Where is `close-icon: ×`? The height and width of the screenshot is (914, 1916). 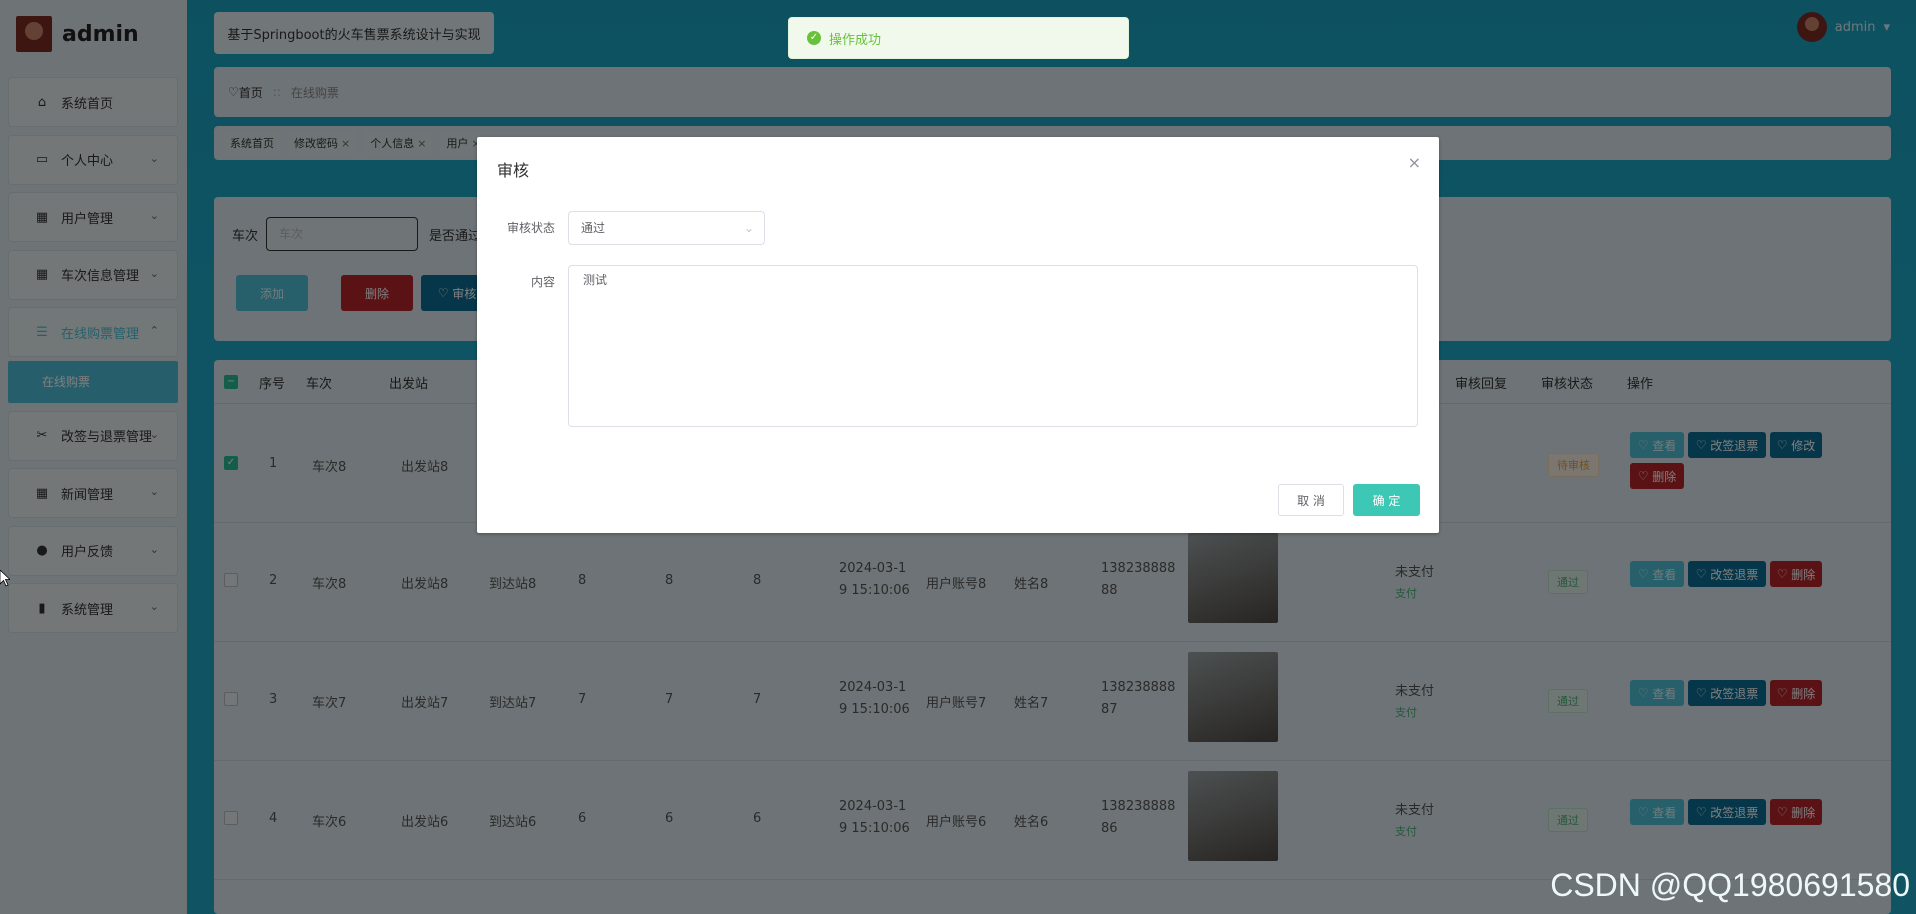 close-icon: × is located at coordinates (1414, 162).